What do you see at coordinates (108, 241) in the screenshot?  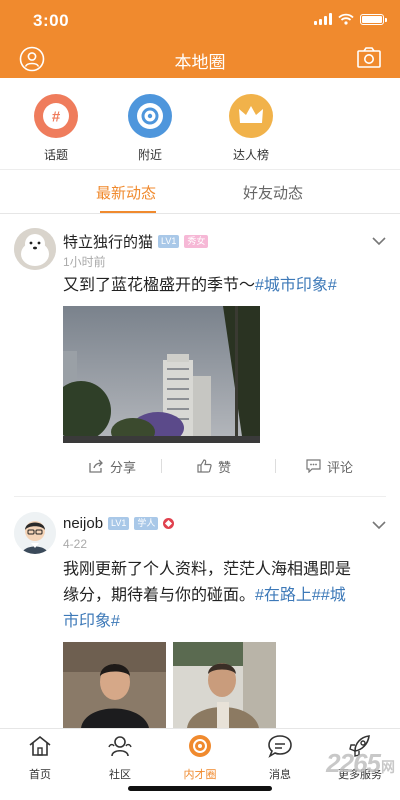 I see `author-name: 特立独行的猫` at bounding box center [108, 241].